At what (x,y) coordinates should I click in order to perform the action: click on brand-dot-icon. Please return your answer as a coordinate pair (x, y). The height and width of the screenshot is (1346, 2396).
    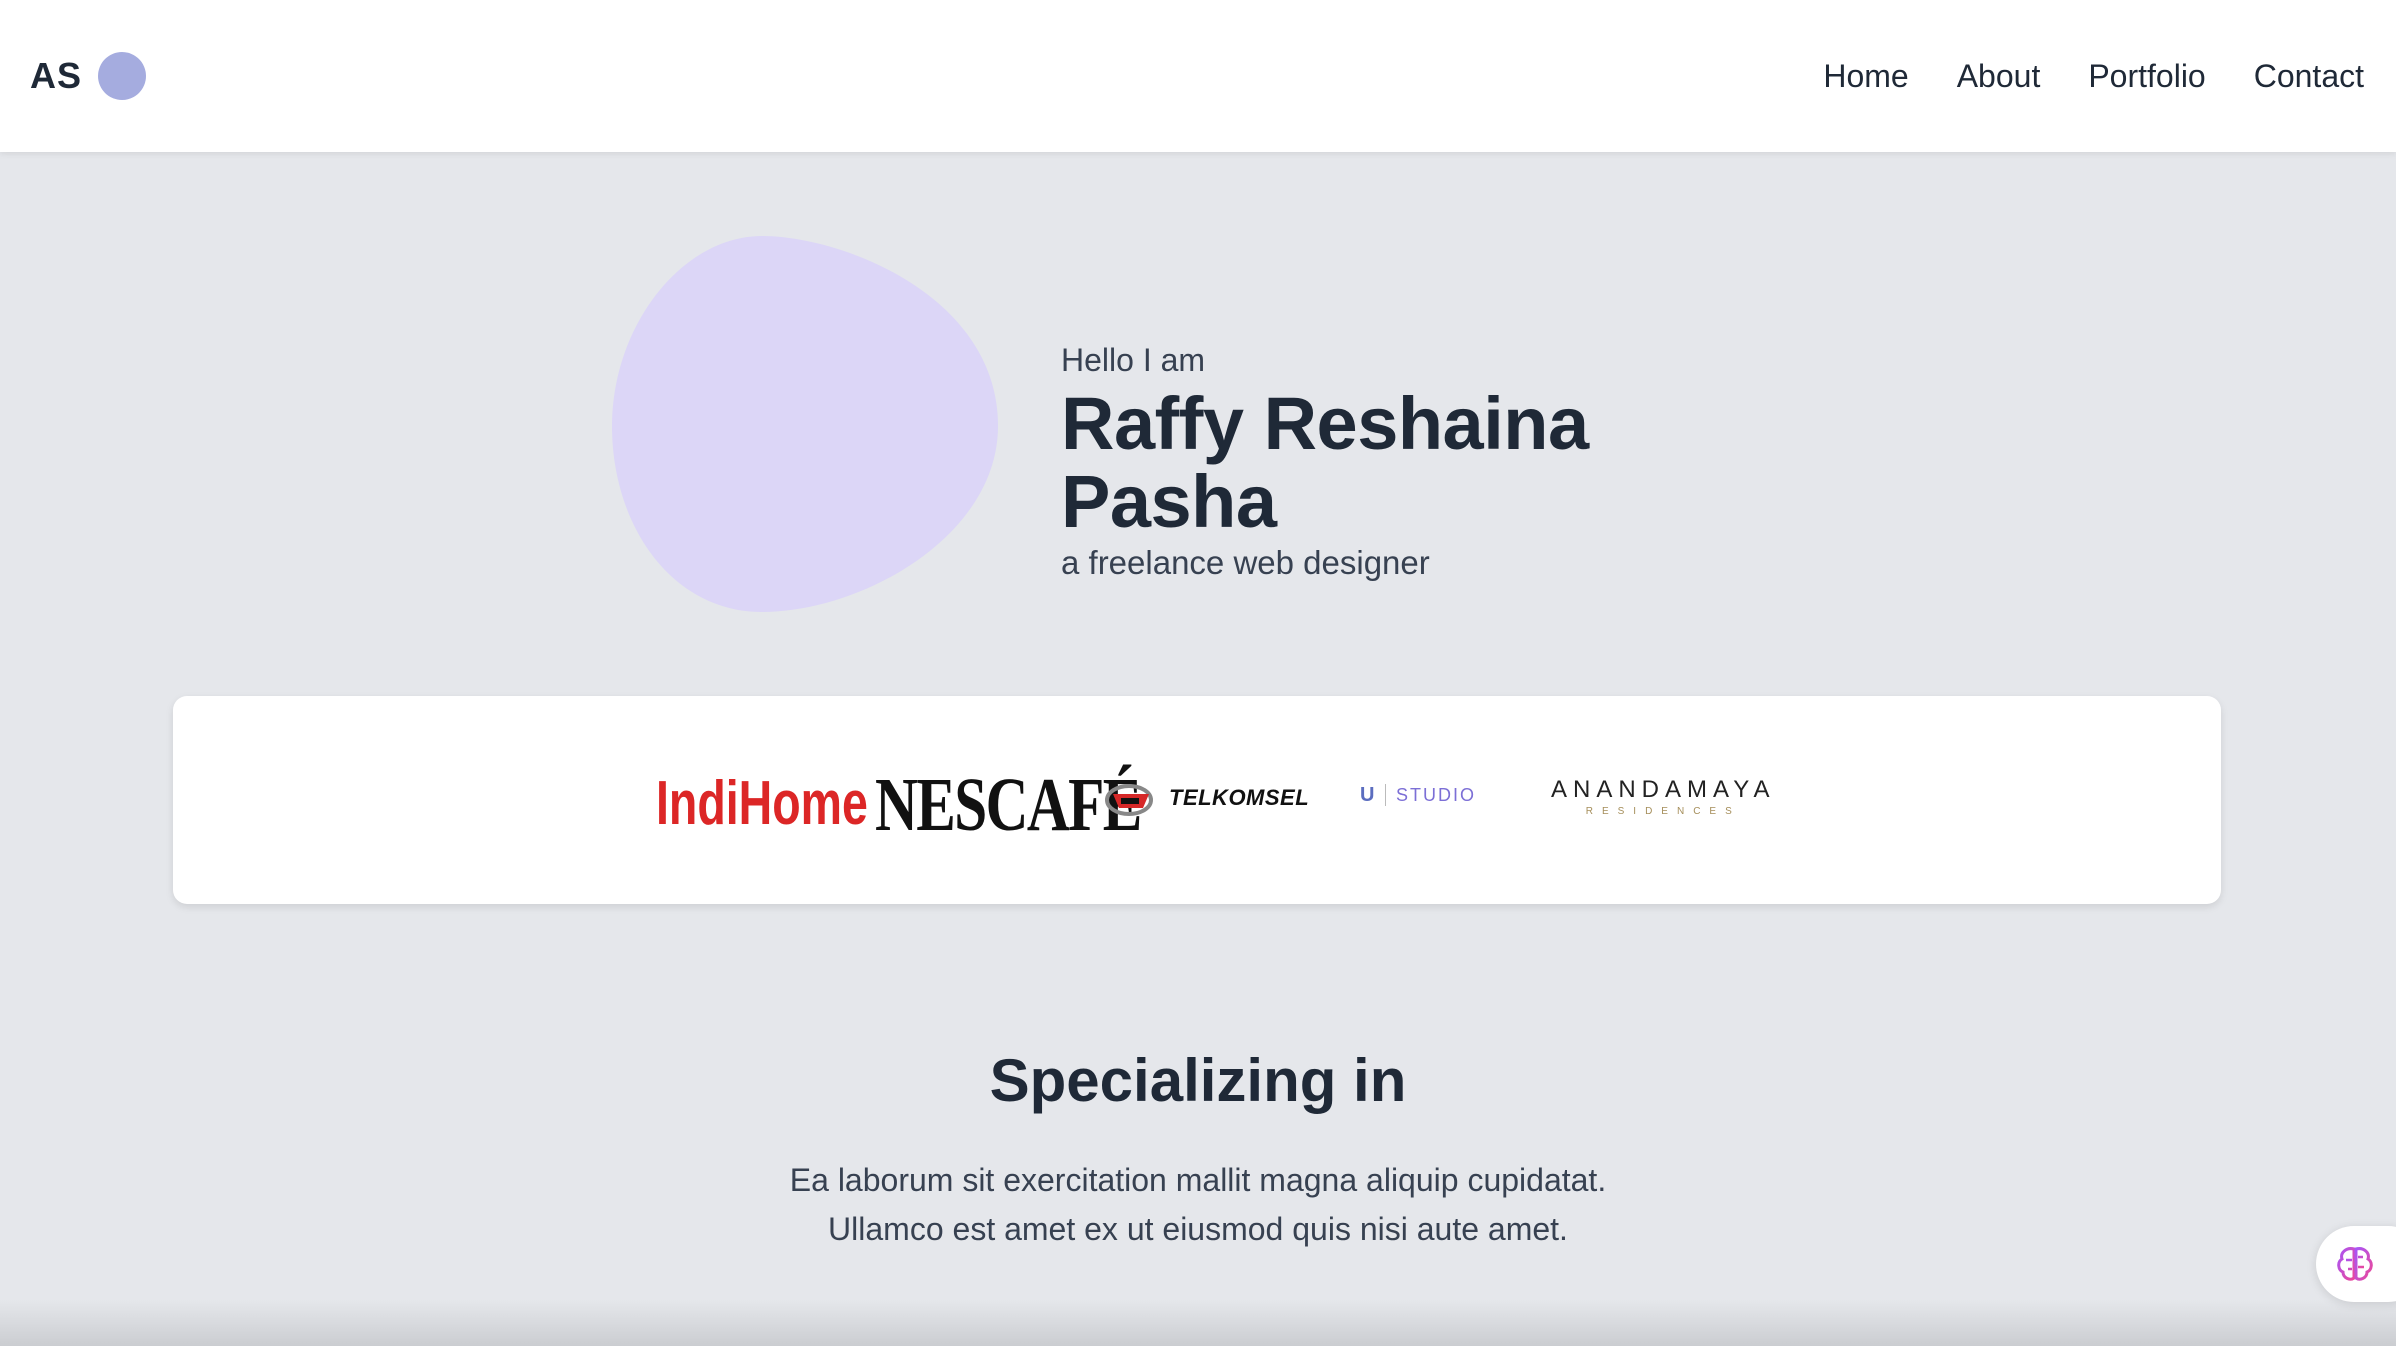
    Looking at the image, I should click on (122, 76).